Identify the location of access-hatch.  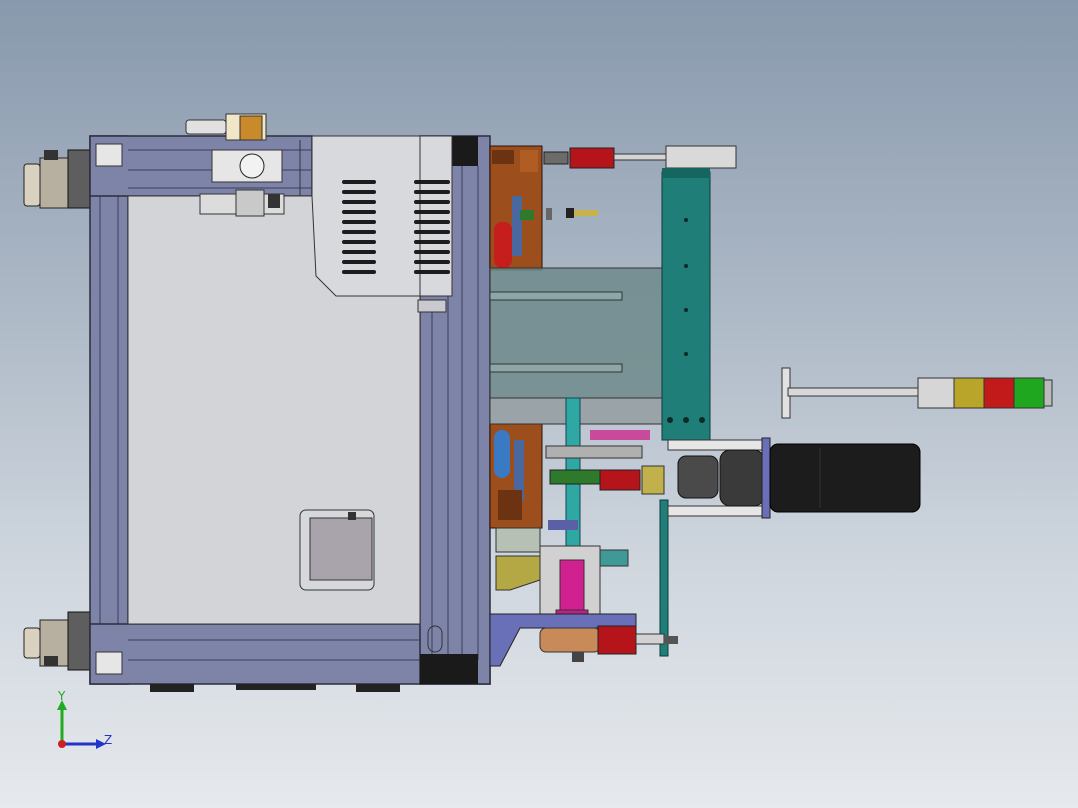
(337, 550).